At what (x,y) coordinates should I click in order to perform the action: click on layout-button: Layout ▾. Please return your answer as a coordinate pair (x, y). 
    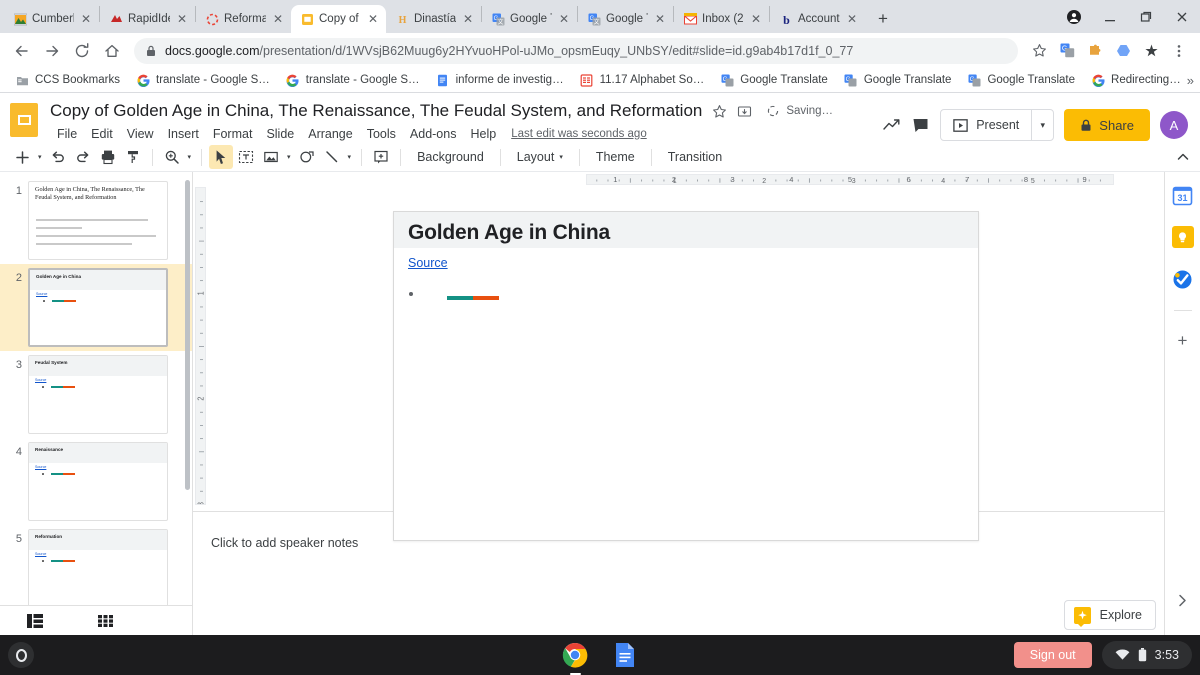
    Looking at the image, I should click on (540, 157).